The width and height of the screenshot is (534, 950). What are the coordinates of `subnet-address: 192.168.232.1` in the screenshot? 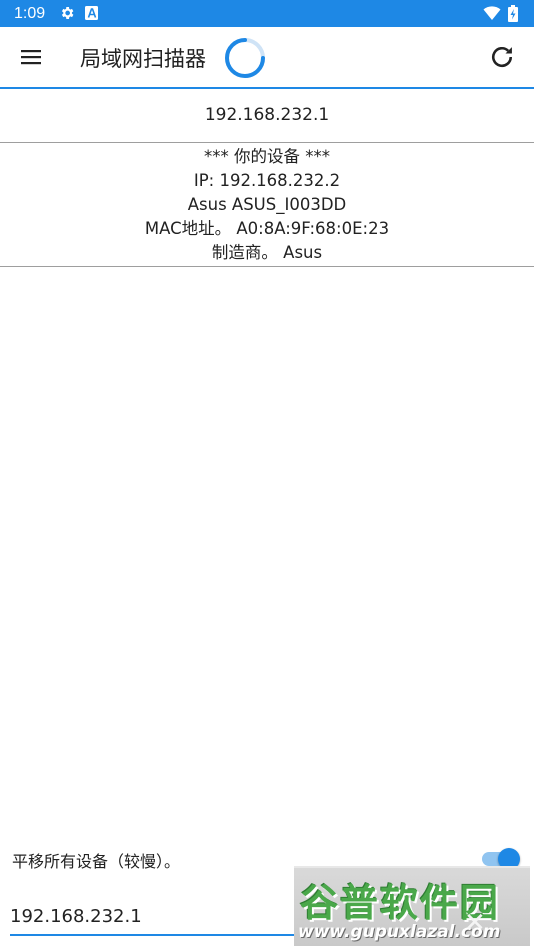 It's located at (267, 115).